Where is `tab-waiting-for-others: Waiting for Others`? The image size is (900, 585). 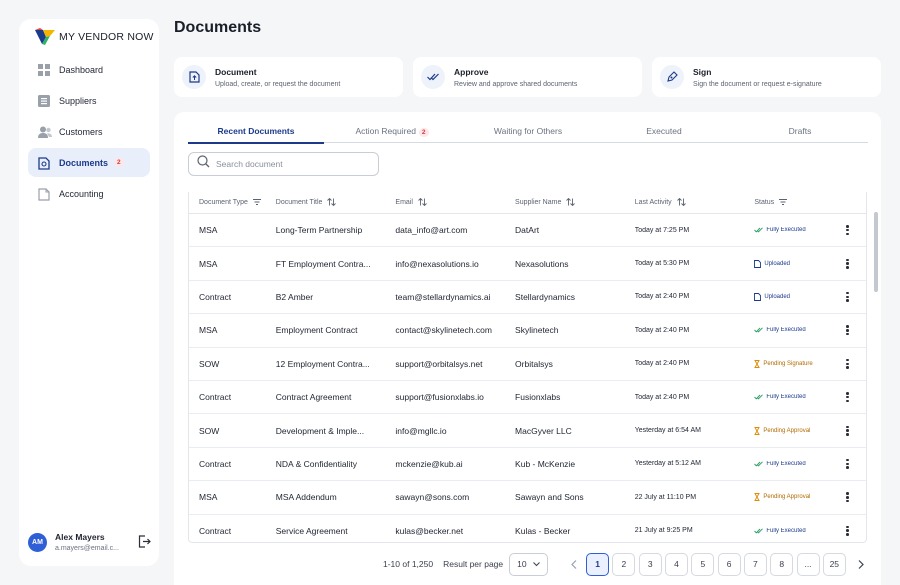
tab-waiting-for-others: Waiting for Others is located at coordinates (528, 133).